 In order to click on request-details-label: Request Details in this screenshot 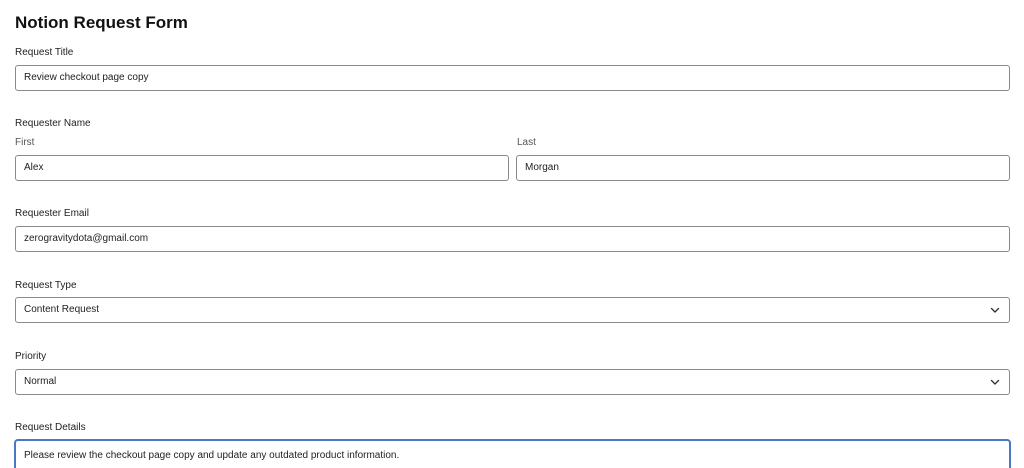, I will do `click(50, 427)`.